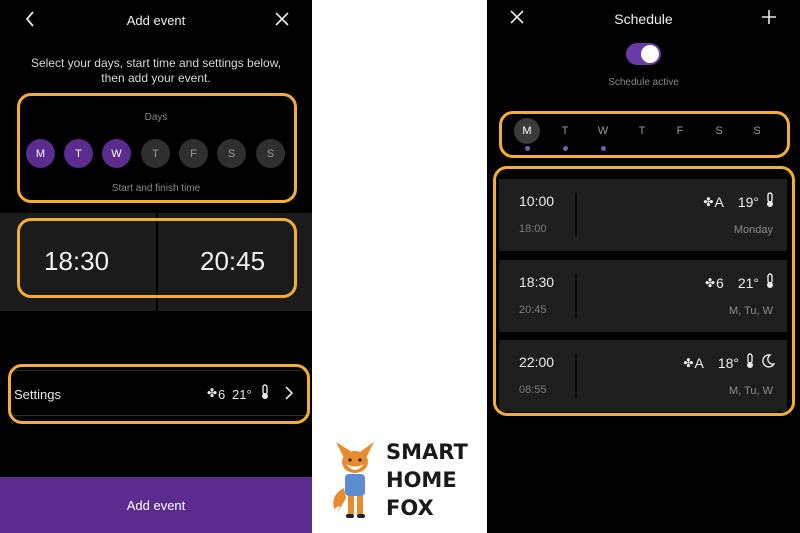  I want to click on add-event-button: Add event, so click(156, 505).